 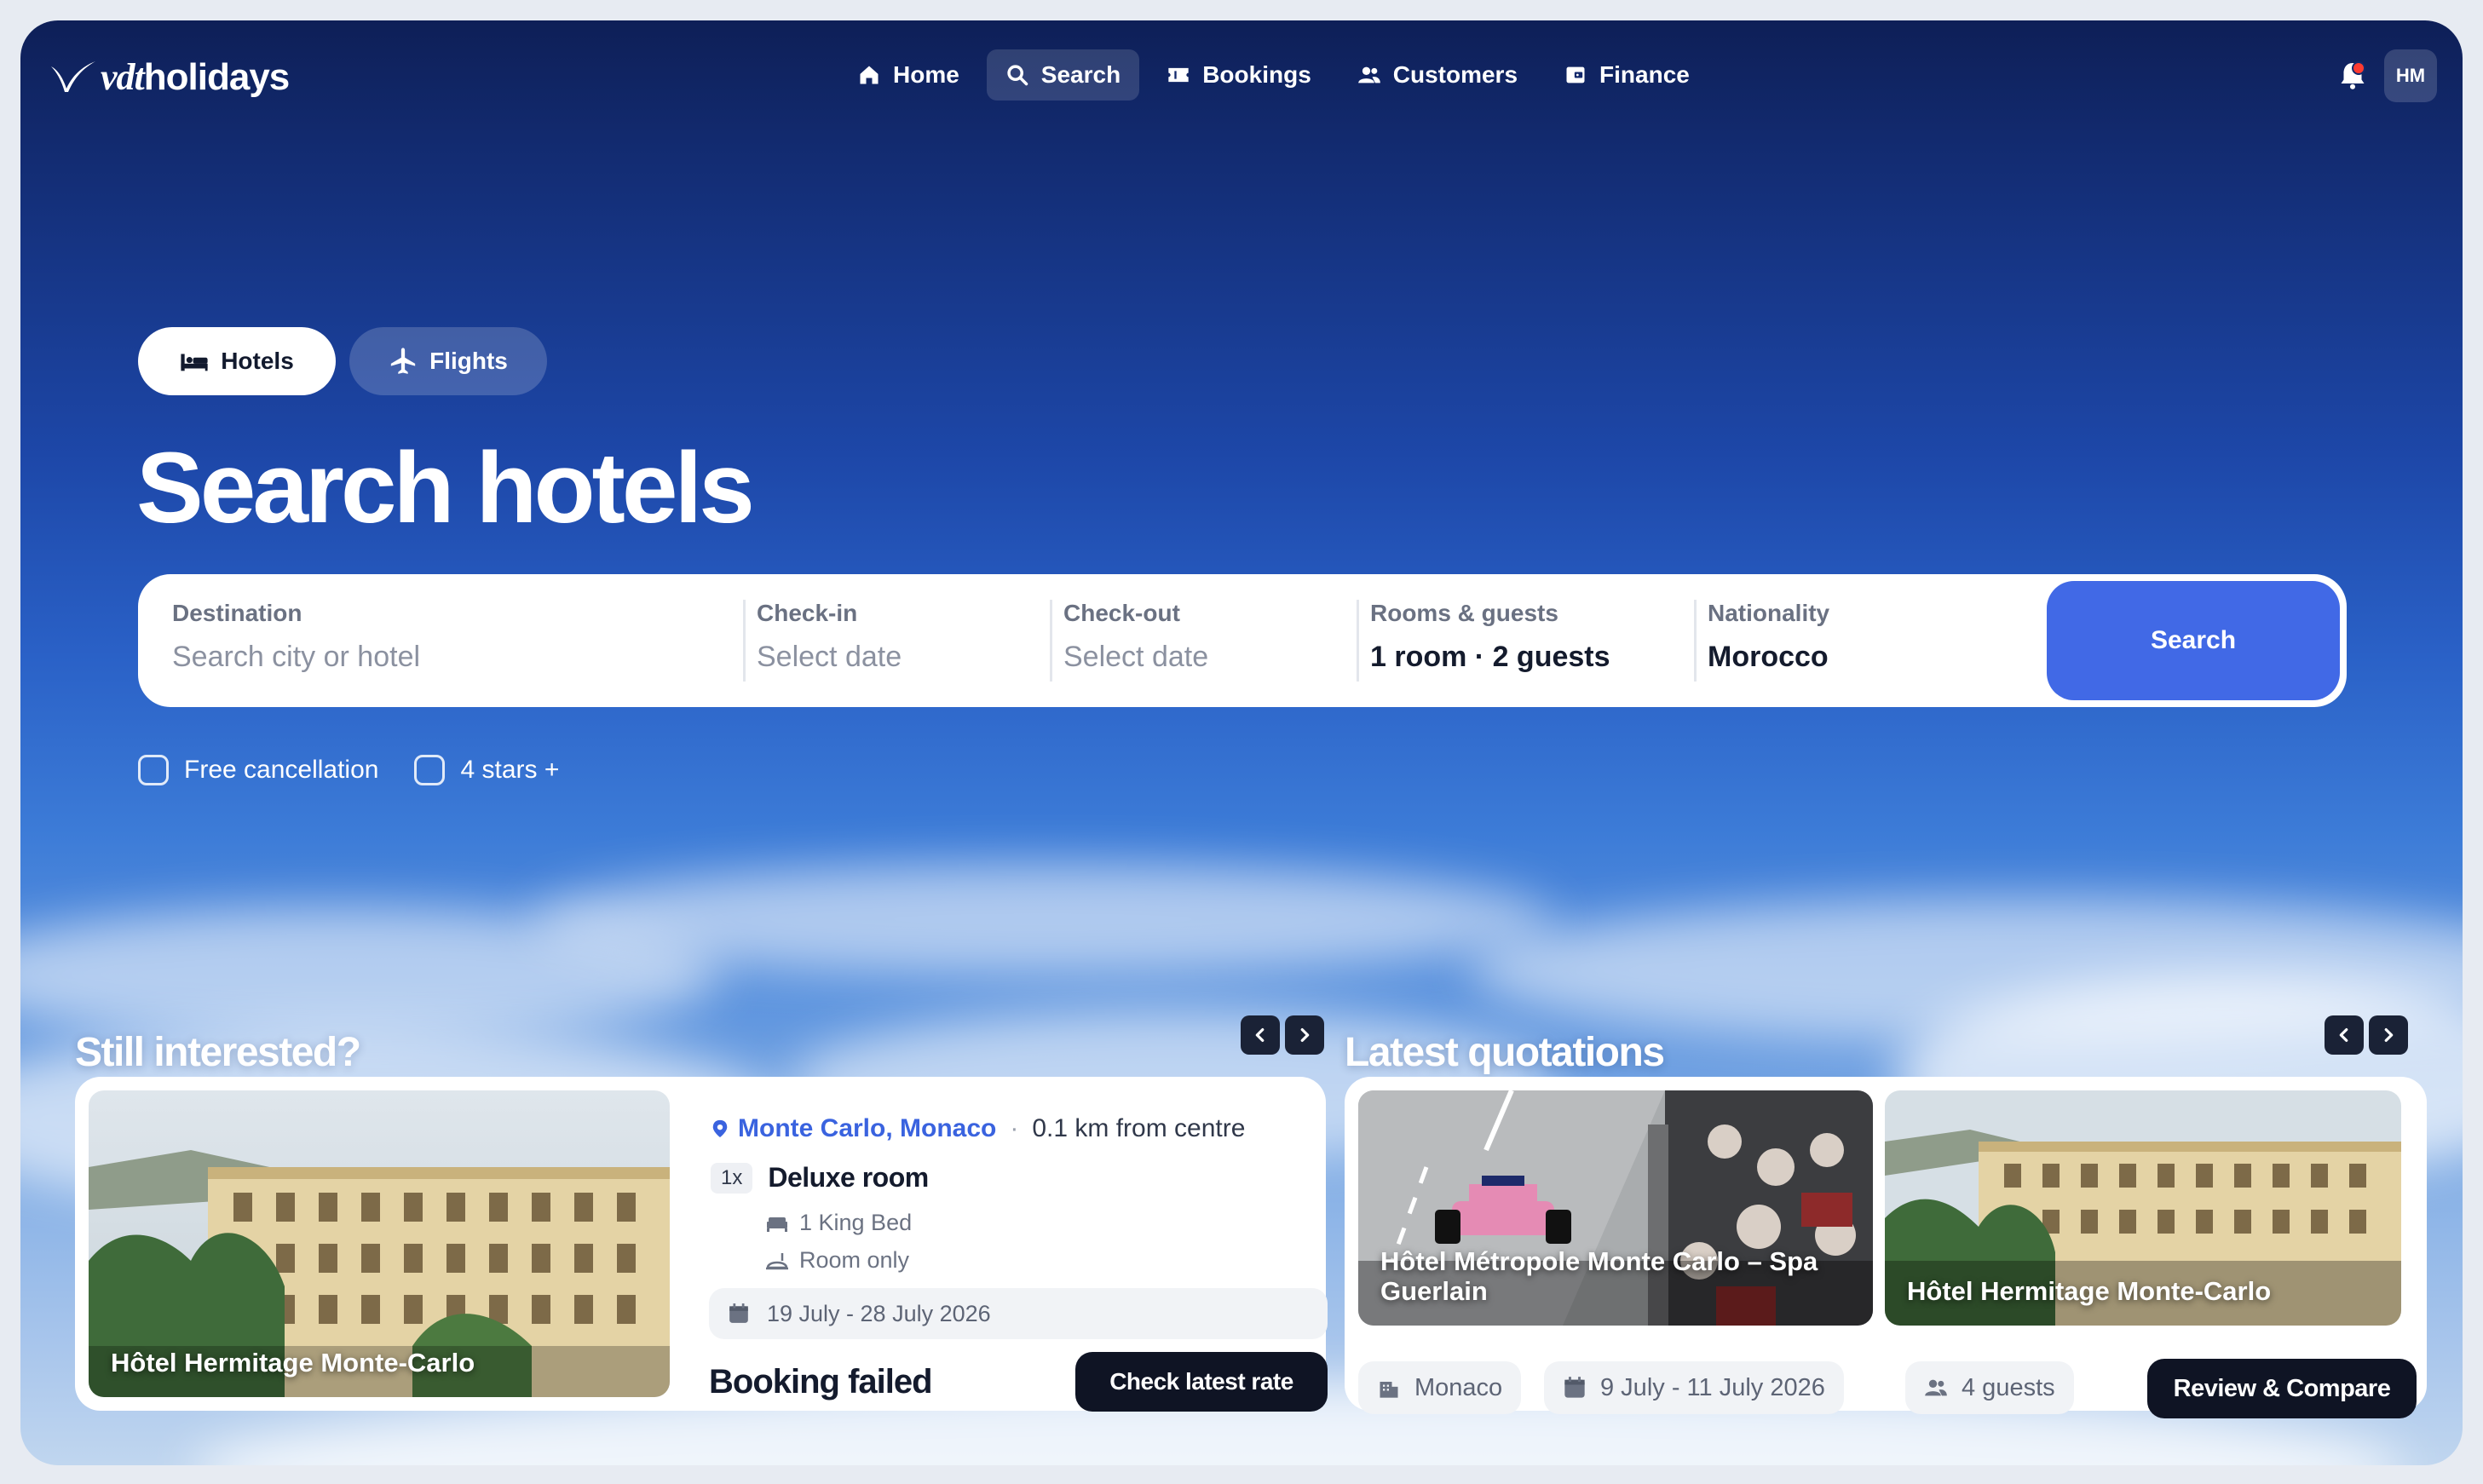 What do you see at coordinates (869, 75) in the screenshot?
I see `home-icon` at bounding box center [869, 75].